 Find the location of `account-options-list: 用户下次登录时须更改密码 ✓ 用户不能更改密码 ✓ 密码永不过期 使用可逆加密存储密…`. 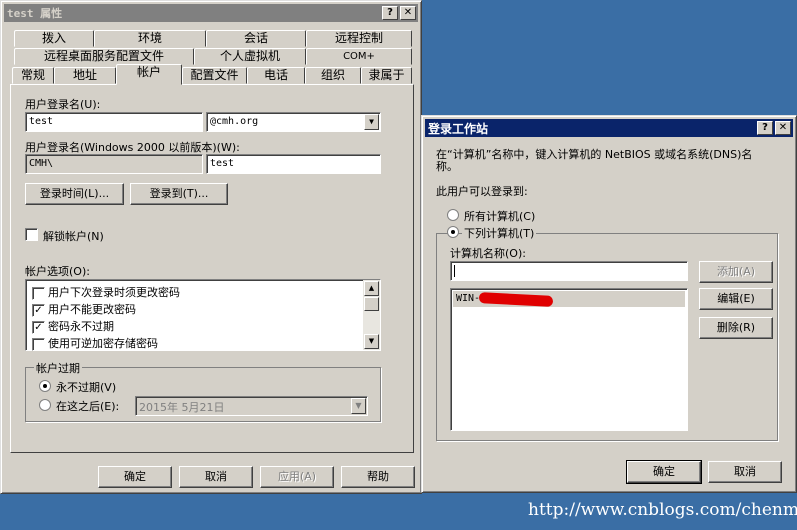

account-options-list: 用户下次登录时须更改密码 ✓ 用户不能更改密码 ✓ 密码永不过期 使用可逆加密存储密… is located at coordinates (203, 315).